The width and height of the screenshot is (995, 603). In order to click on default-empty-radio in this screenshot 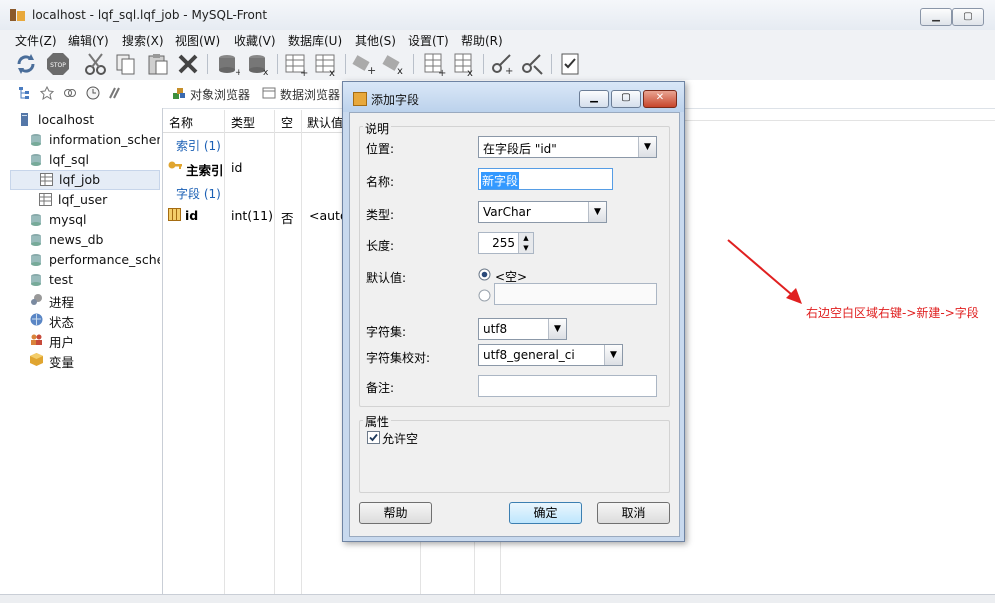, I will do `click(484, 274)`.